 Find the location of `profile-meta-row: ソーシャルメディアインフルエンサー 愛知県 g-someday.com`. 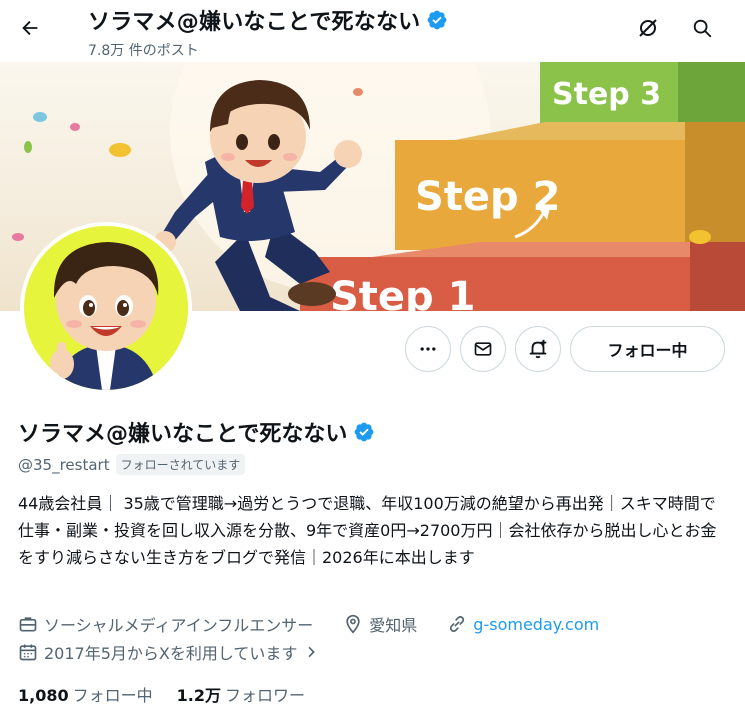

profile-meta-row: ソーシャルメディアインフルエンサー 愛知県 g-someday.com is located at coordinates (308, 624).